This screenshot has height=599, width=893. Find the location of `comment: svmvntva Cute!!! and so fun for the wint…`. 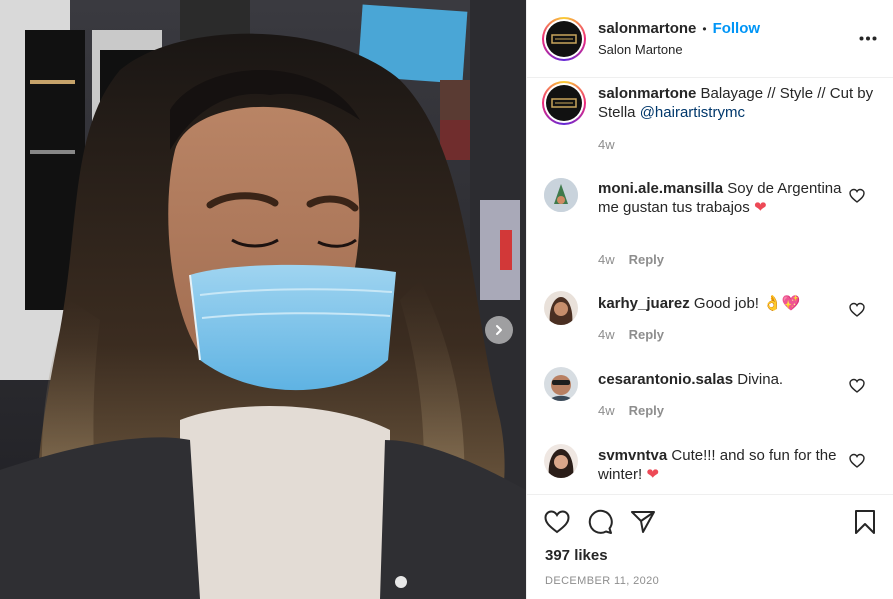

comment: svmvntva Cute!!! and so fun for the wint… is located at coordinates (718, 465).